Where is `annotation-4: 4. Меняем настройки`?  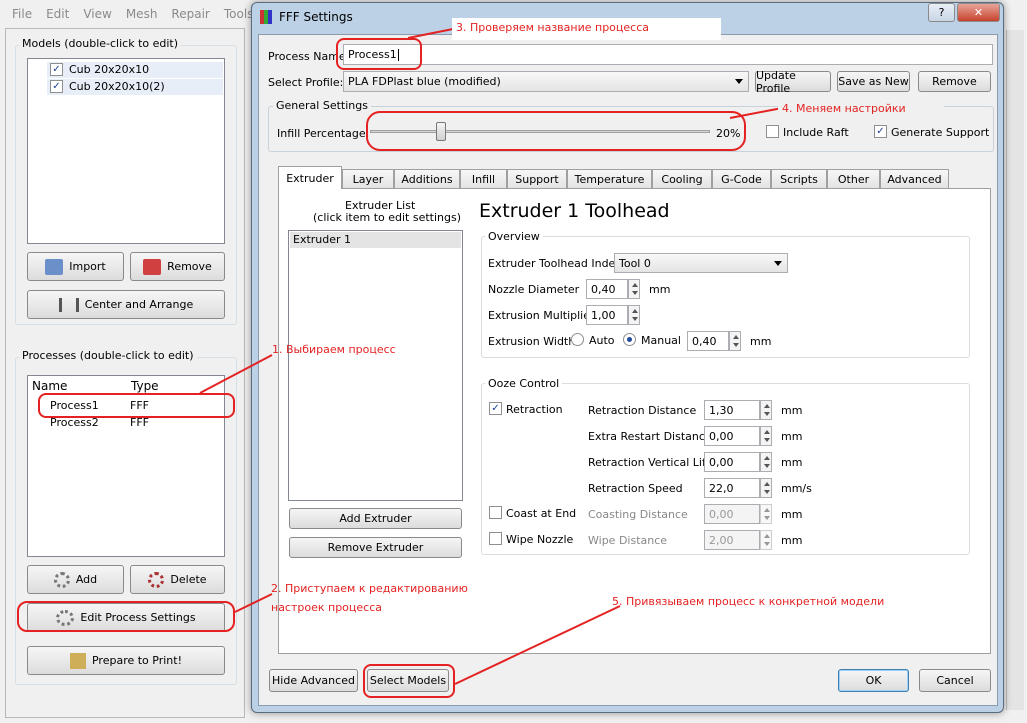
annotation-4: 4. Меняем настройки is located at coordinates (844, 108).